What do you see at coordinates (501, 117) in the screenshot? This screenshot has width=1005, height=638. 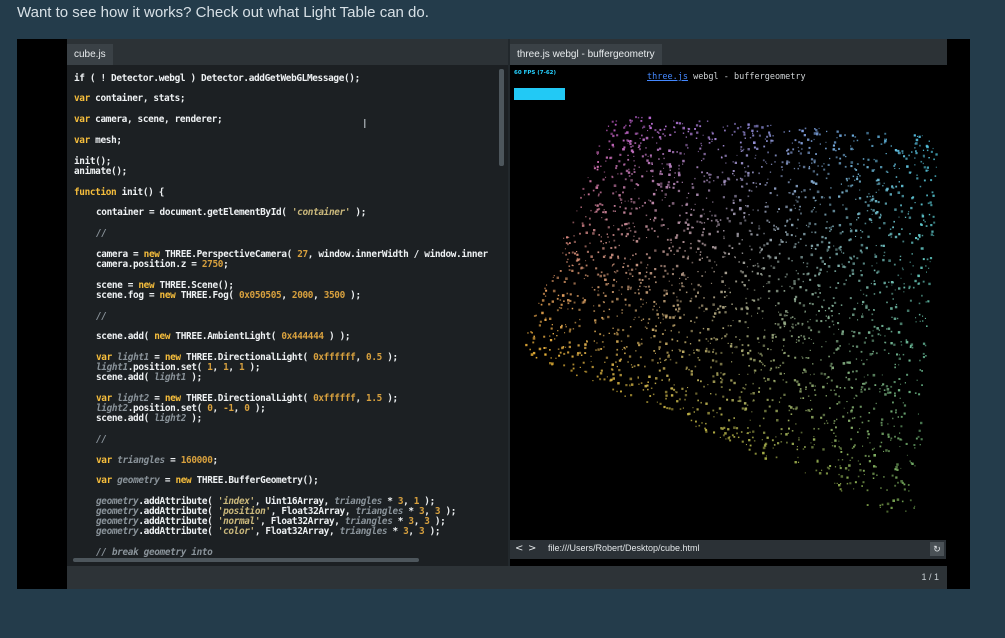 I see `editor-vertical-scrollbar` at bounding box center [501, 117].